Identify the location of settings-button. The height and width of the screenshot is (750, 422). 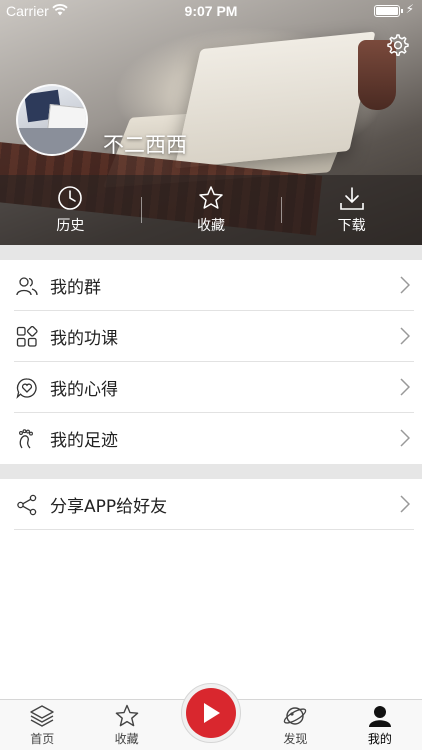
(397, 45).